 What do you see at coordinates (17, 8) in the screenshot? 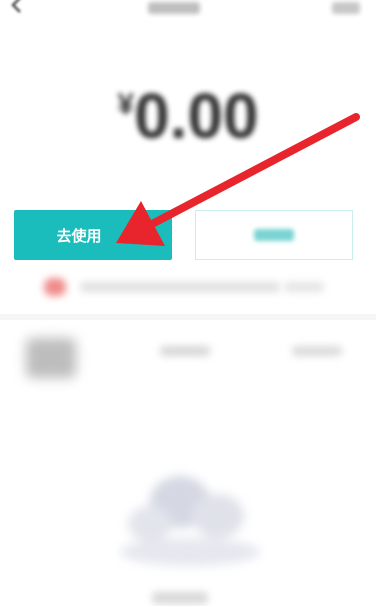
I see `chevron-left-icon` at bounding box center [17, 8].